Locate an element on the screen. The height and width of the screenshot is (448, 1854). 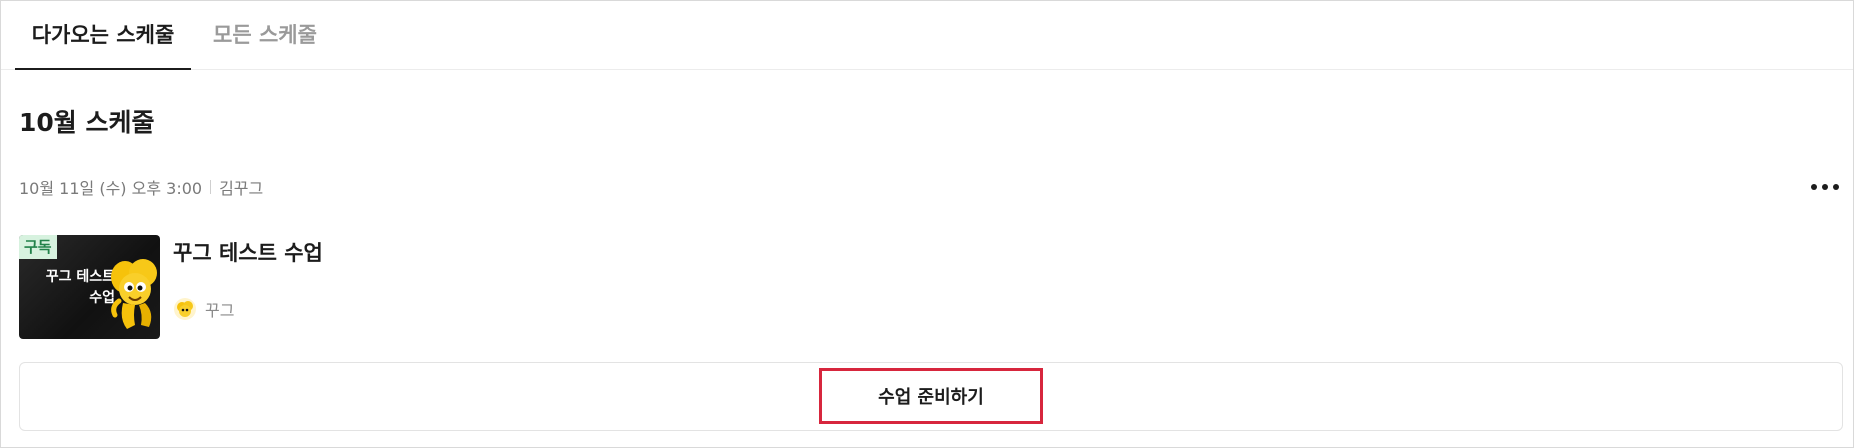
prepare-class-label: 수업 준비하기 is located at coordinates (931, 396).